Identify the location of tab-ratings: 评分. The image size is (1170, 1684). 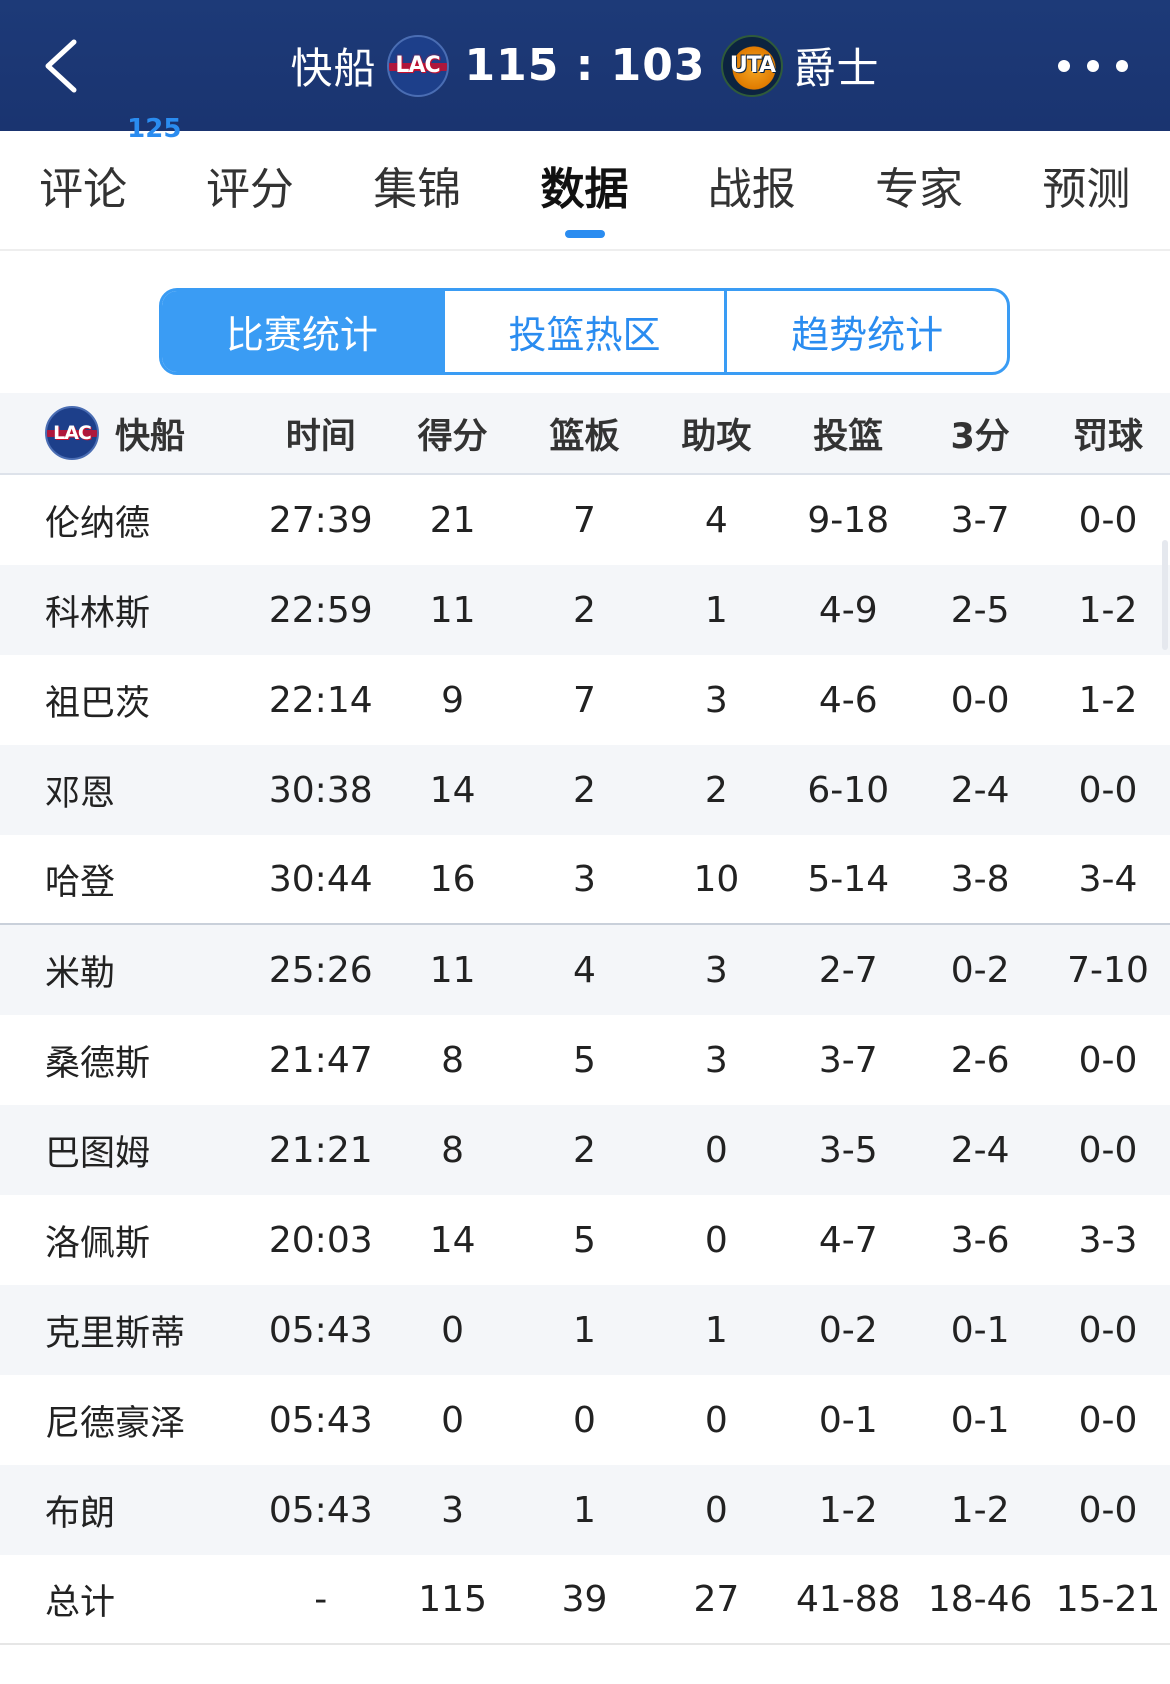
(249, 190).